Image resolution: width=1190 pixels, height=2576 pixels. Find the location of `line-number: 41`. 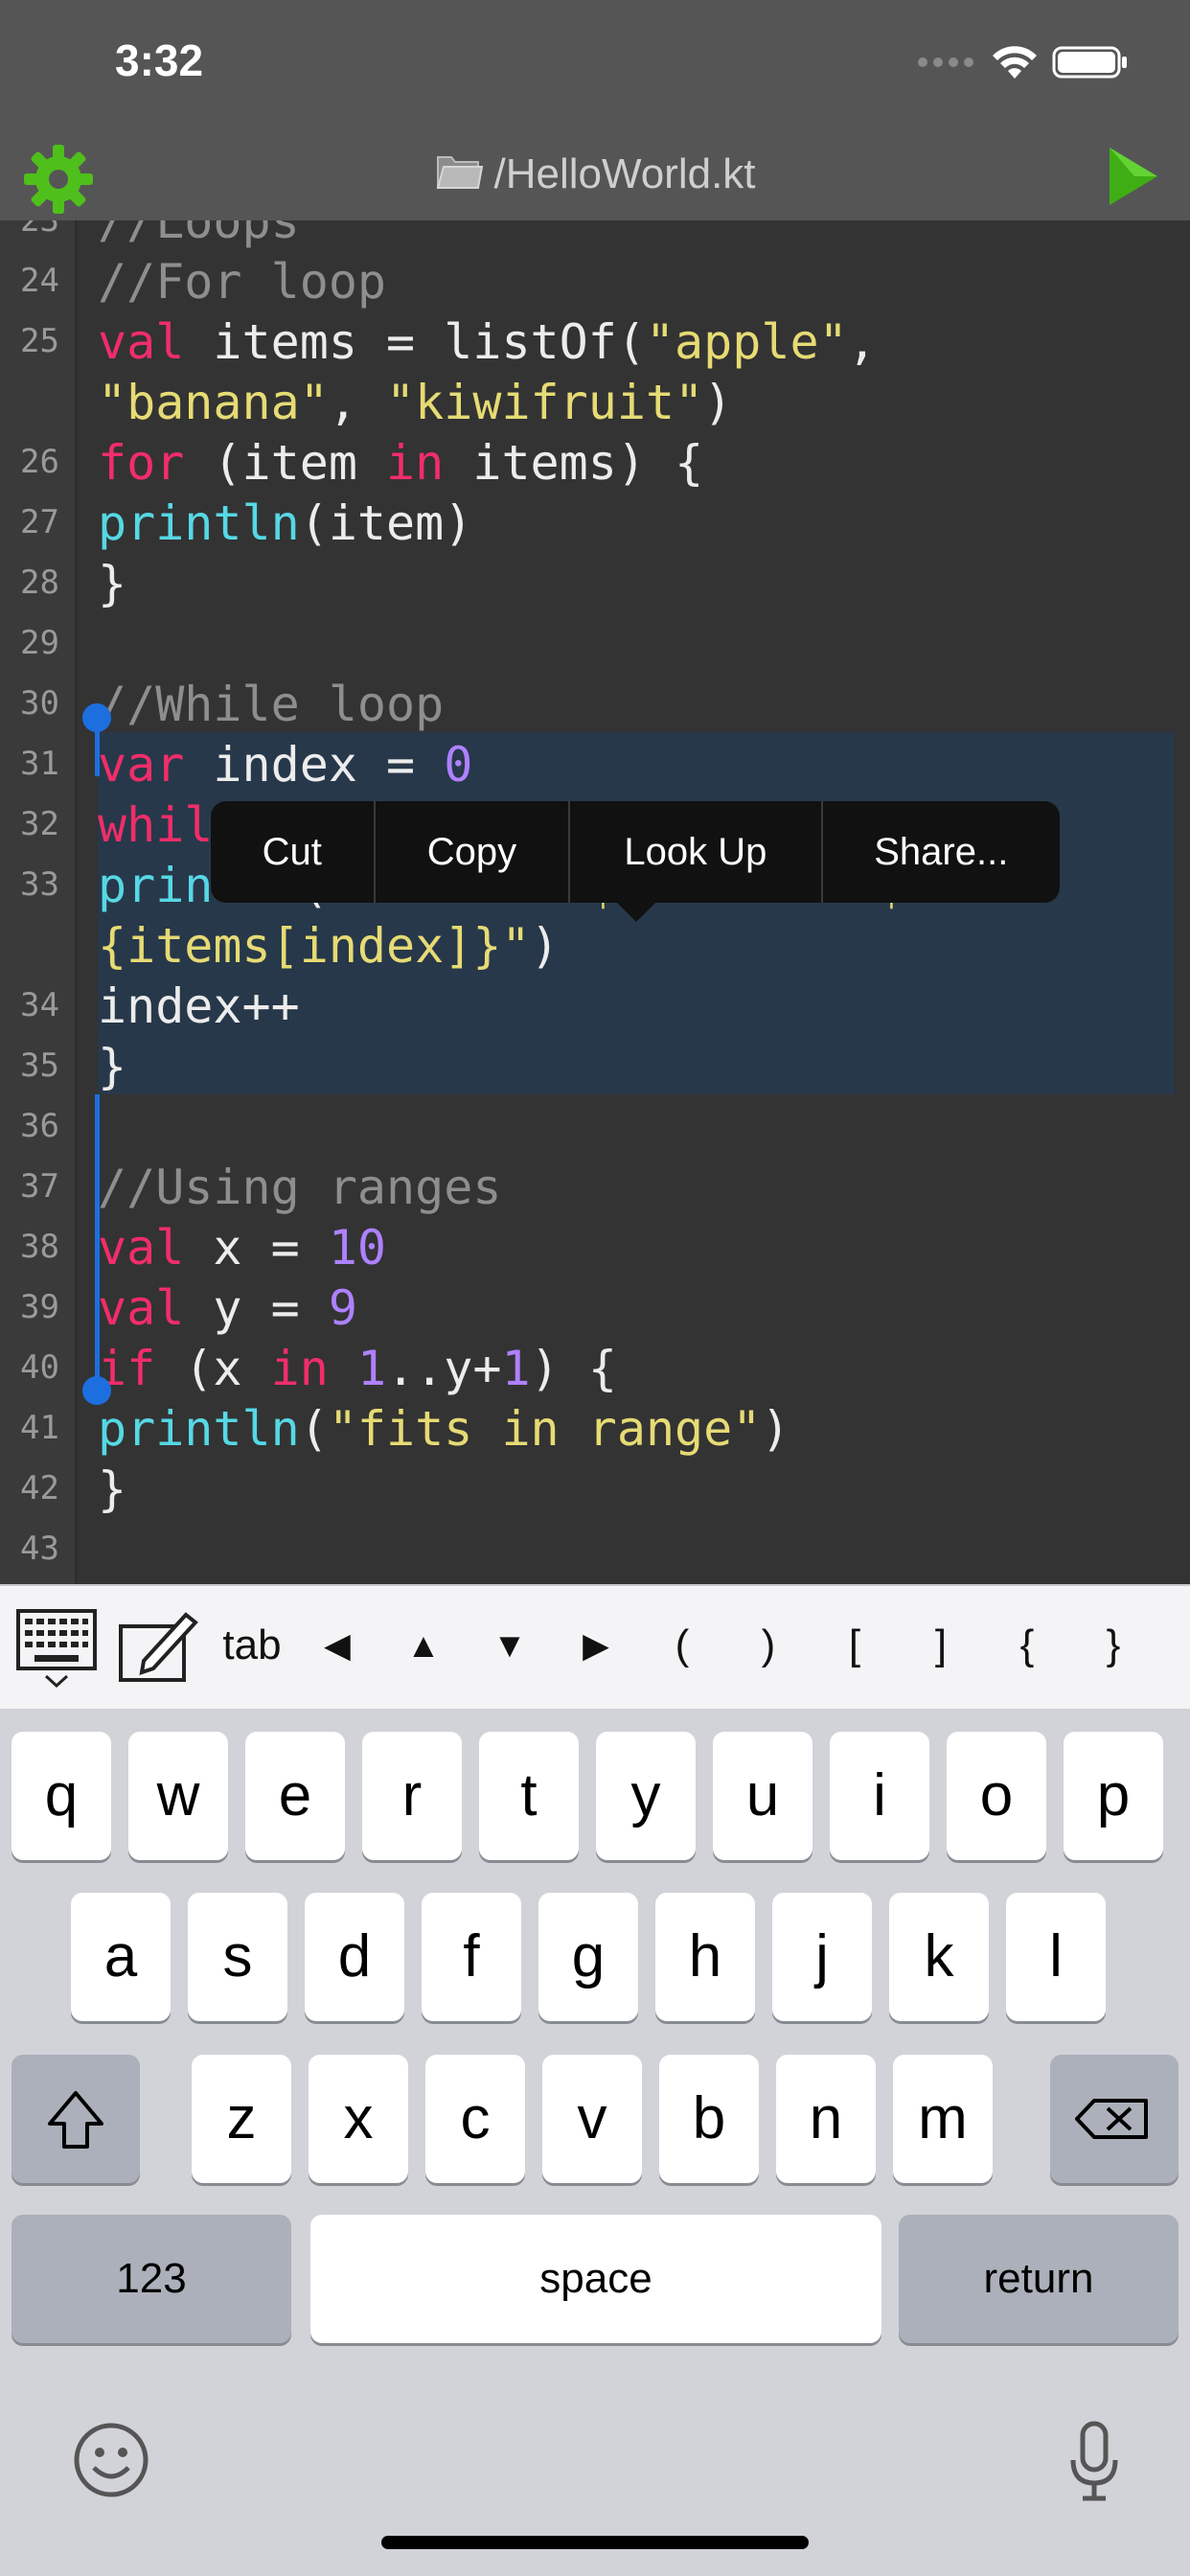

line-number: 41 is located at coordinates (40, 1428).